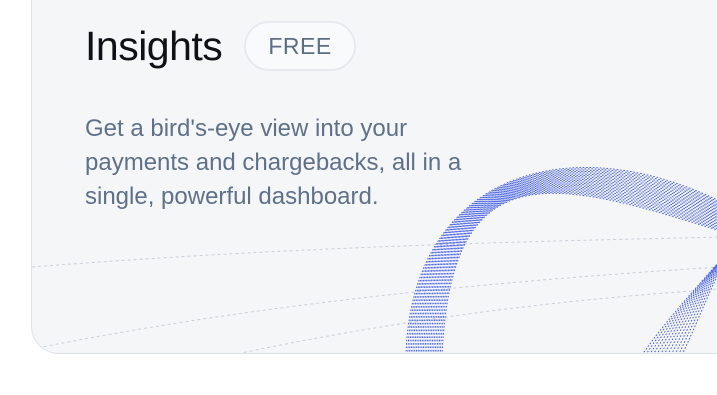 The image size is (717, 395). Describe the element at coordinates (154, 45) in the screenshot. I see `card-title: Insights` at that location.